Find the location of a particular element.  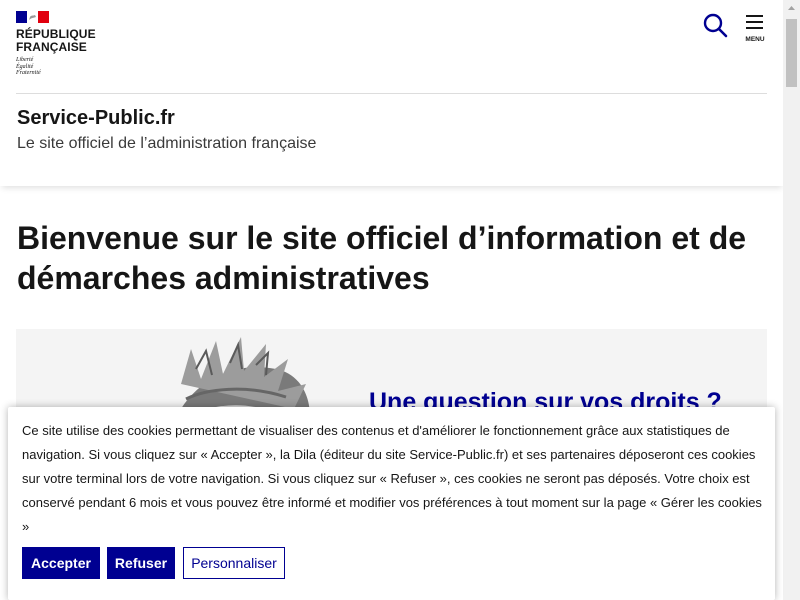

menu-label: MENU is located at coordinates (755, 39).